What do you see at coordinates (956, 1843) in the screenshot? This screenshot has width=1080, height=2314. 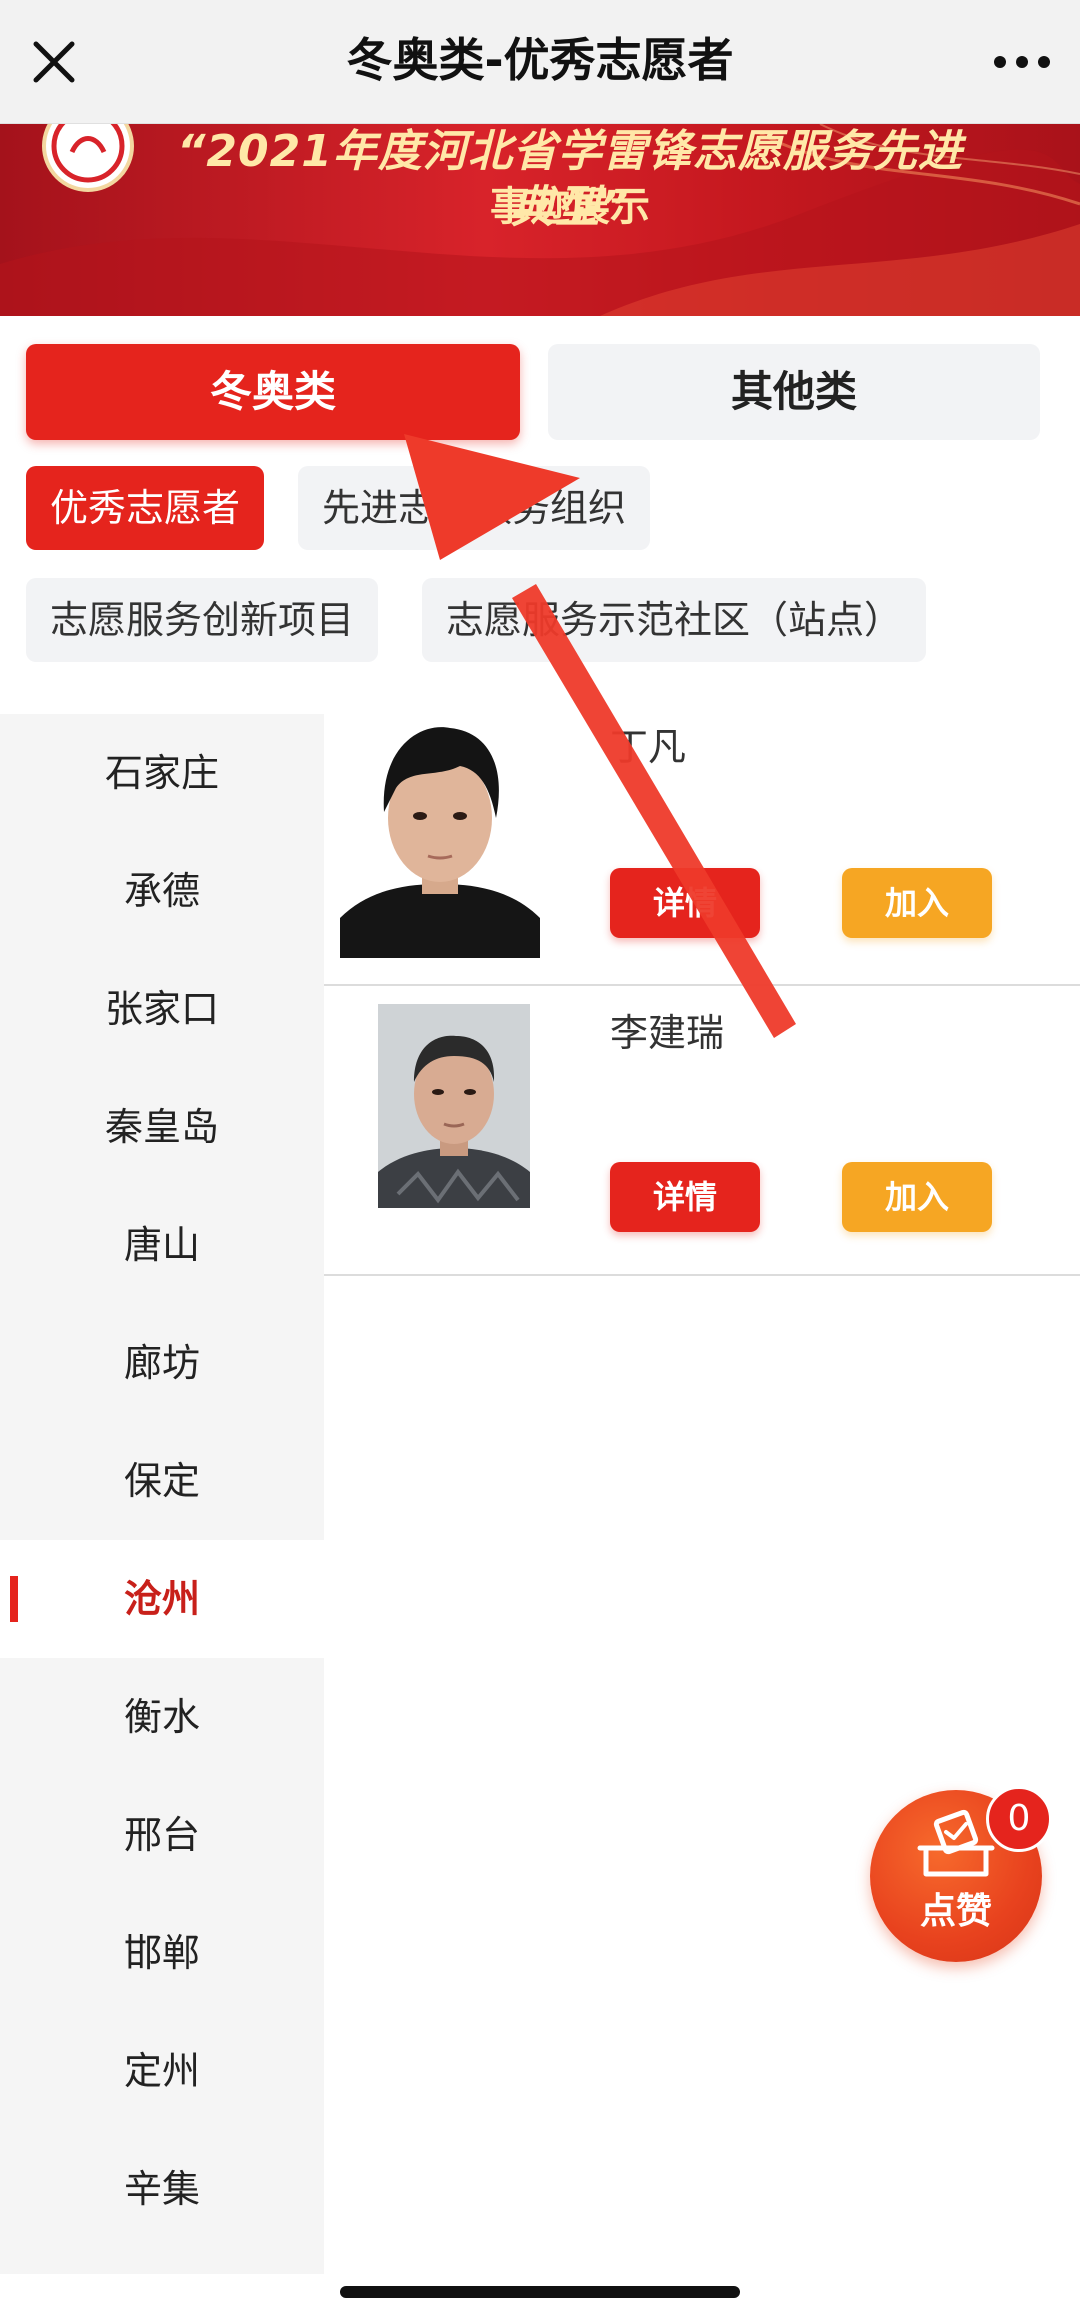 I see `ballot-box-icon` at bounding box center [956, 1843].